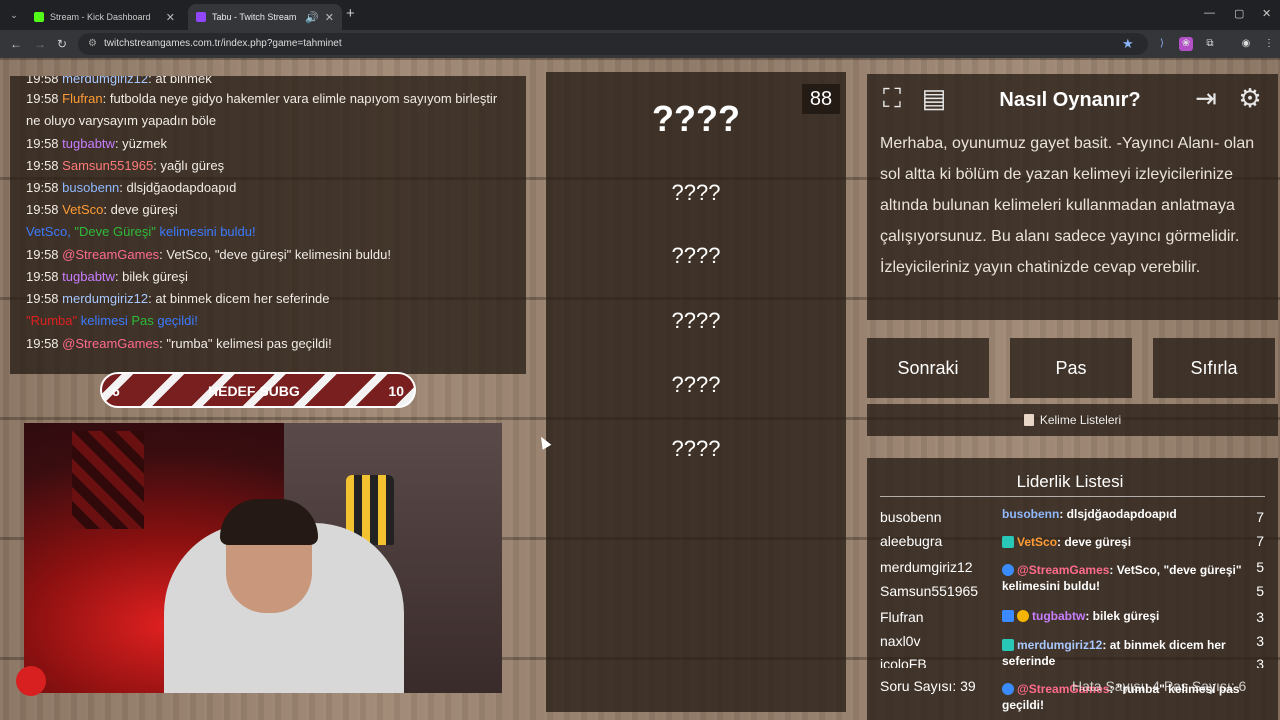 This screenshot has height=720, width=1280. I want to click on system-message-pass: "Rumba" kelimesi Pas geçildi!, so click(112, 320).